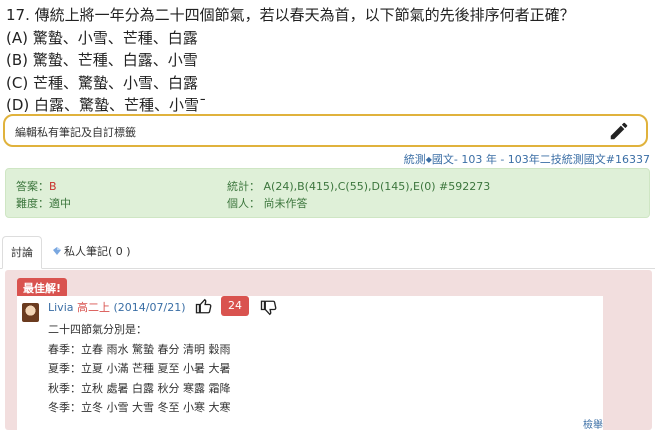 The image size is (659, 431). I want to click on comment-line: 二十四節氣分別是：, so click(97, 329).